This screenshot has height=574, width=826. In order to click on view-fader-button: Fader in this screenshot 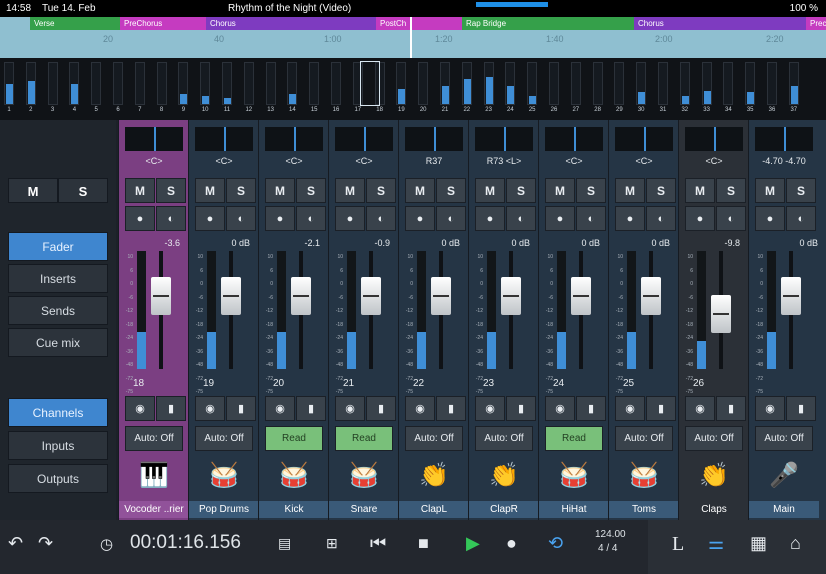, I will do `click(58, 246)`.